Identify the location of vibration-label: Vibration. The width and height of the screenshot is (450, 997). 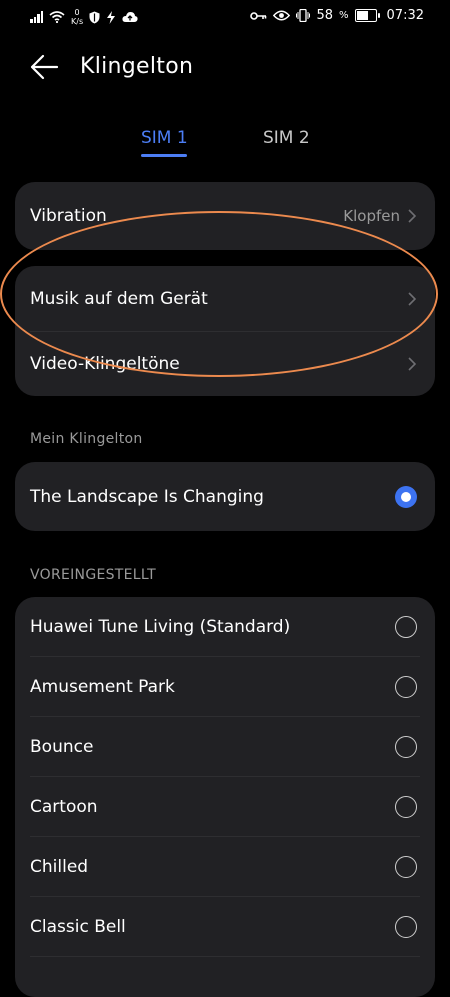
(68, 216).